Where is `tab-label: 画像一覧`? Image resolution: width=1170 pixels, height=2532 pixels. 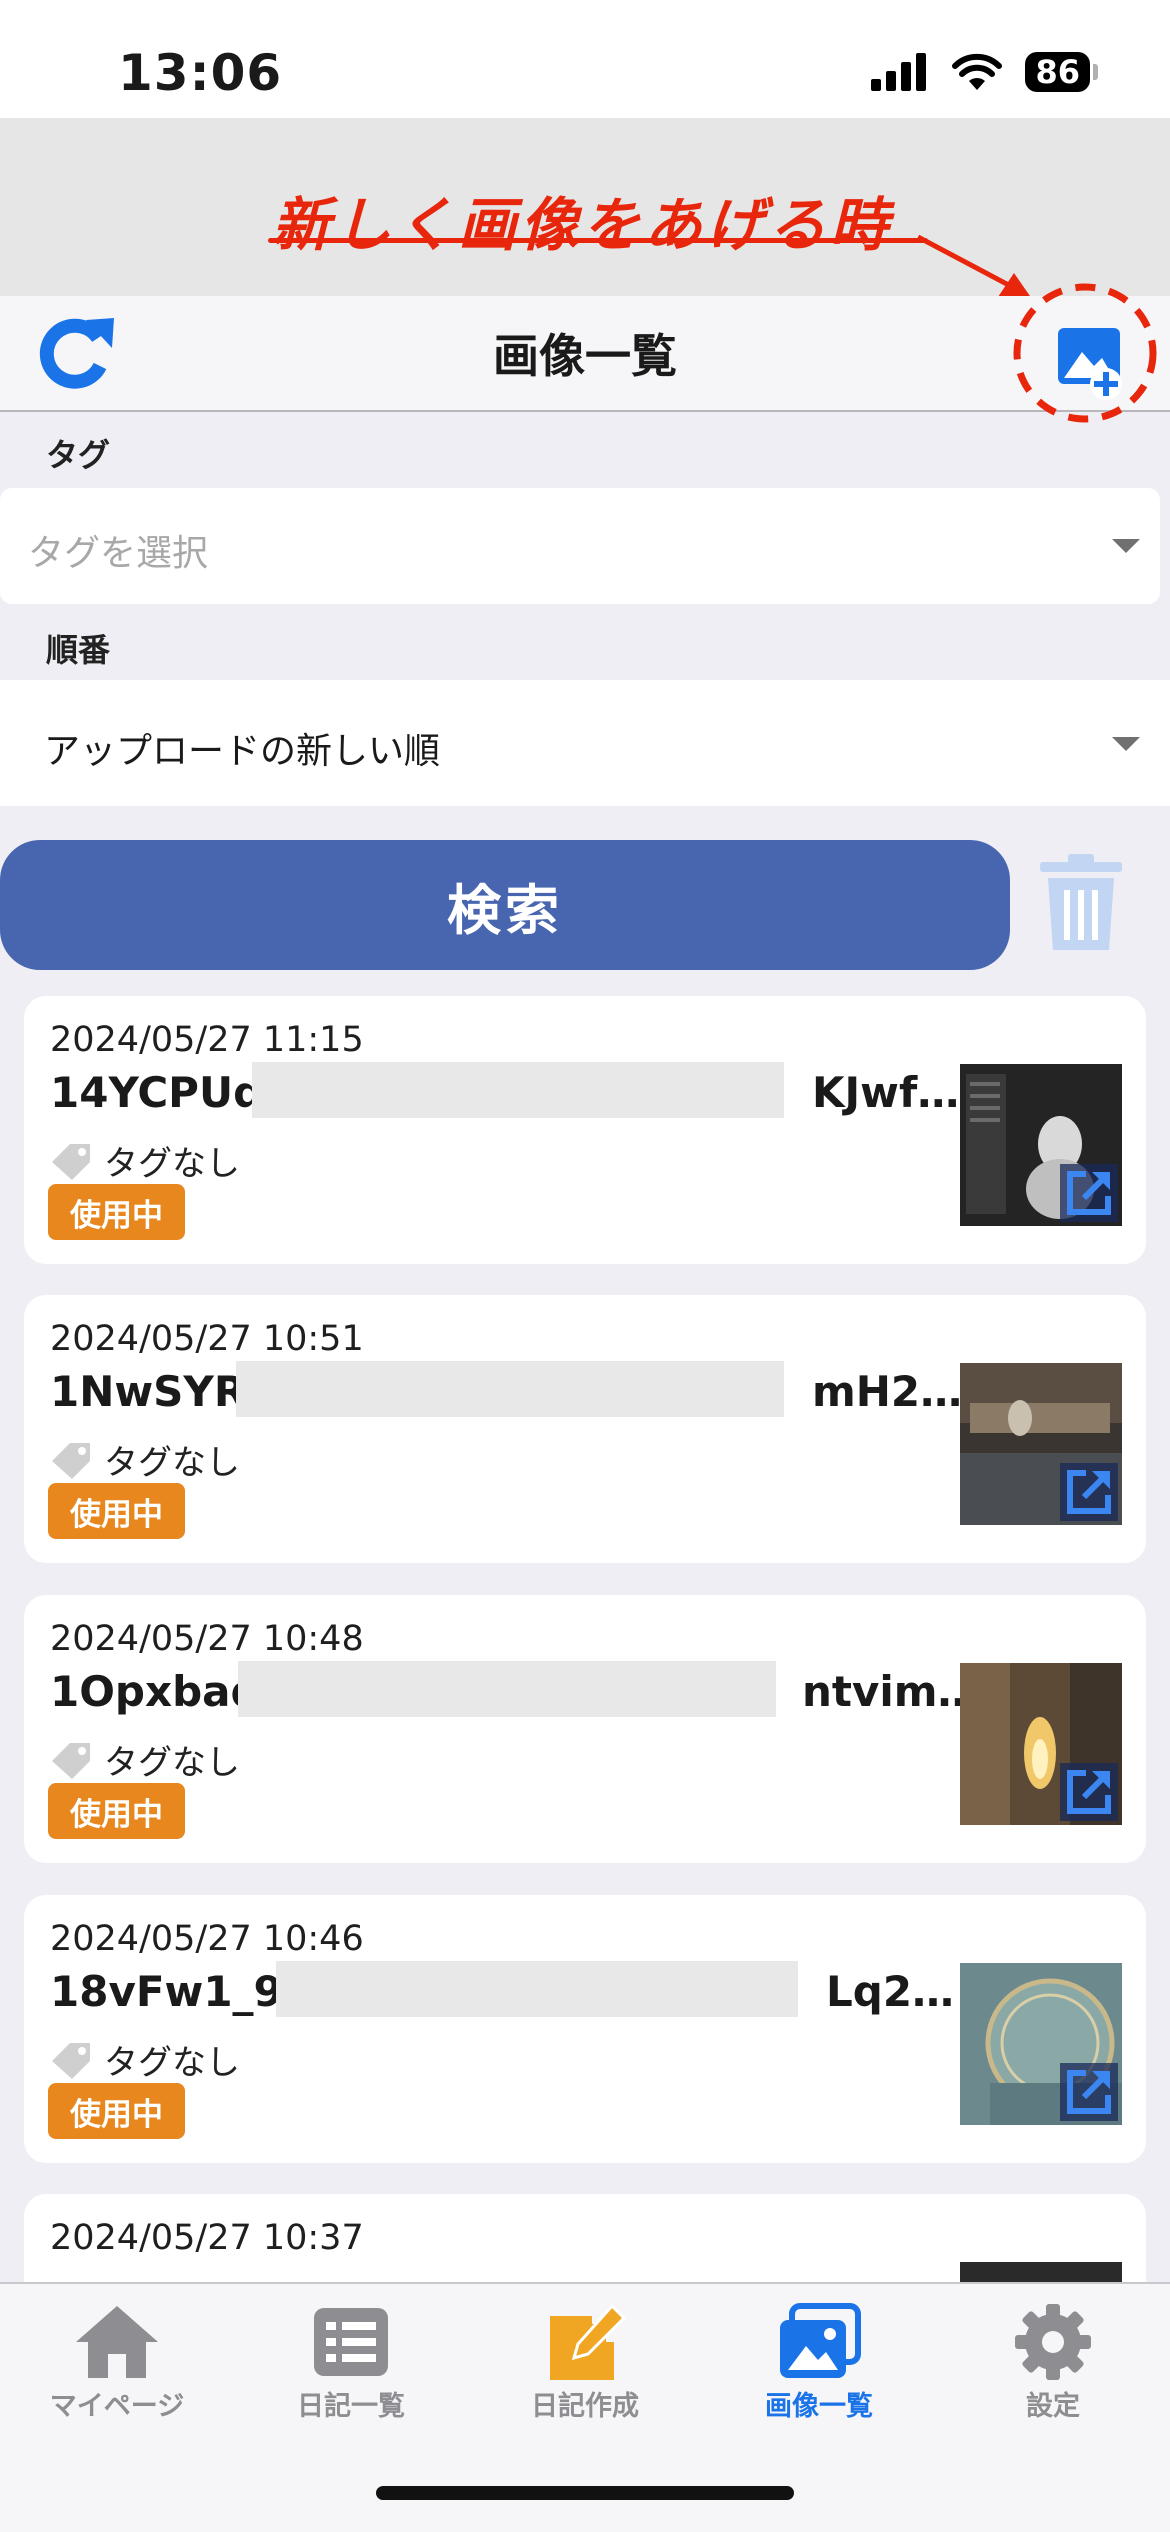 tab-label: 画像一覧 is located at coordinates (819, 2406).